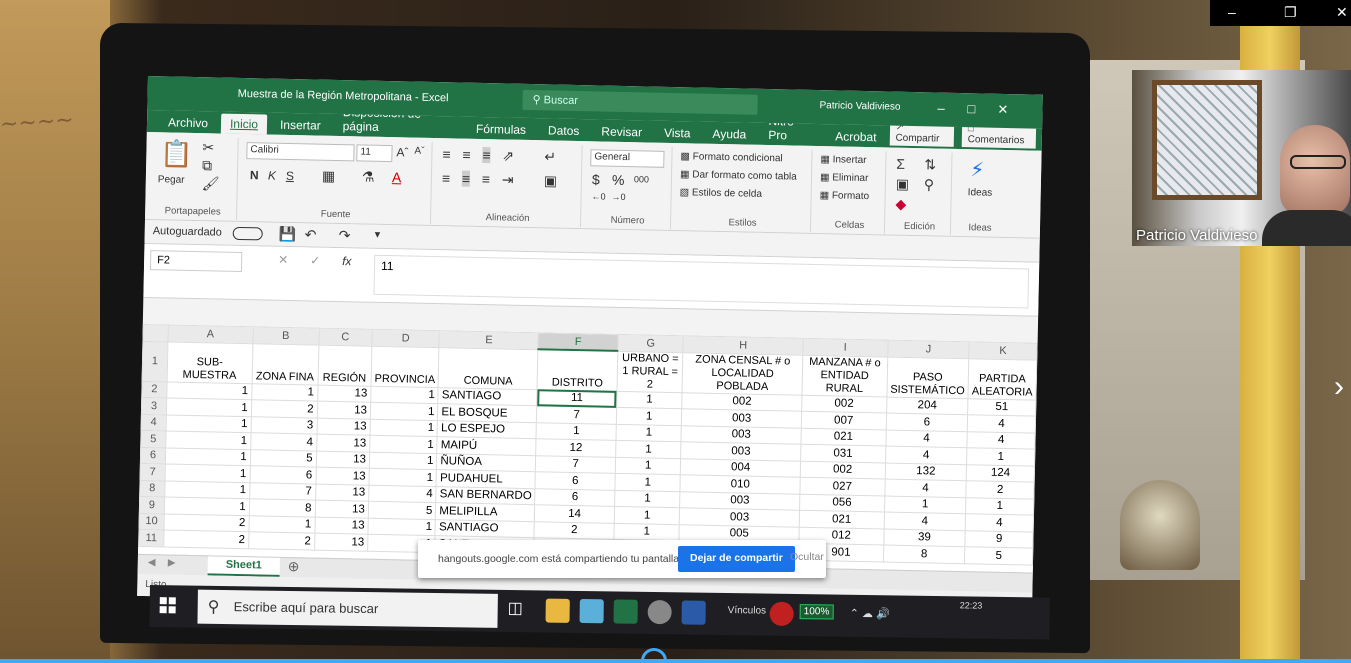 The image size is (1351, 663). I want to click on align-top-icon: ≡, so click(446, 154).